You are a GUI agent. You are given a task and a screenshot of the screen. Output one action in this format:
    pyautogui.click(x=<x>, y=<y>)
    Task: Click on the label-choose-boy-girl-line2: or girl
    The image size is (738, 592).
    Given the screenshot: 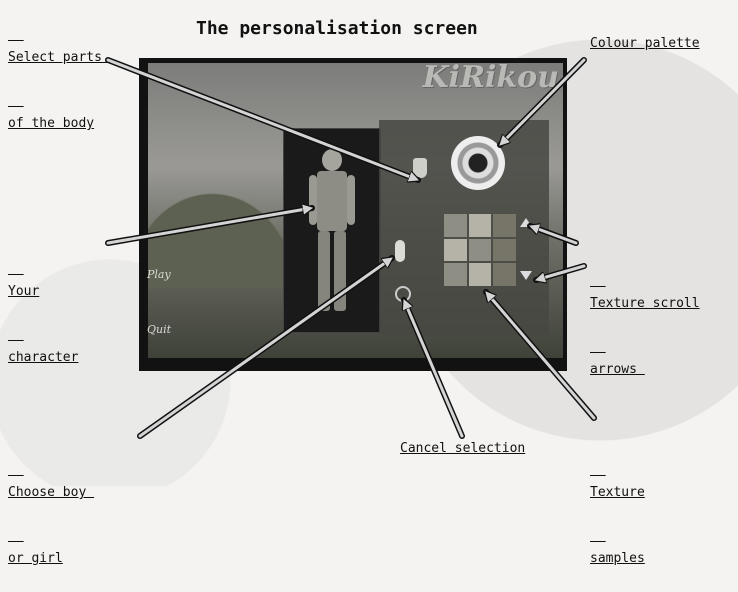 What is the action you would take?
    pyautogui.click(x=35, y=558)
    